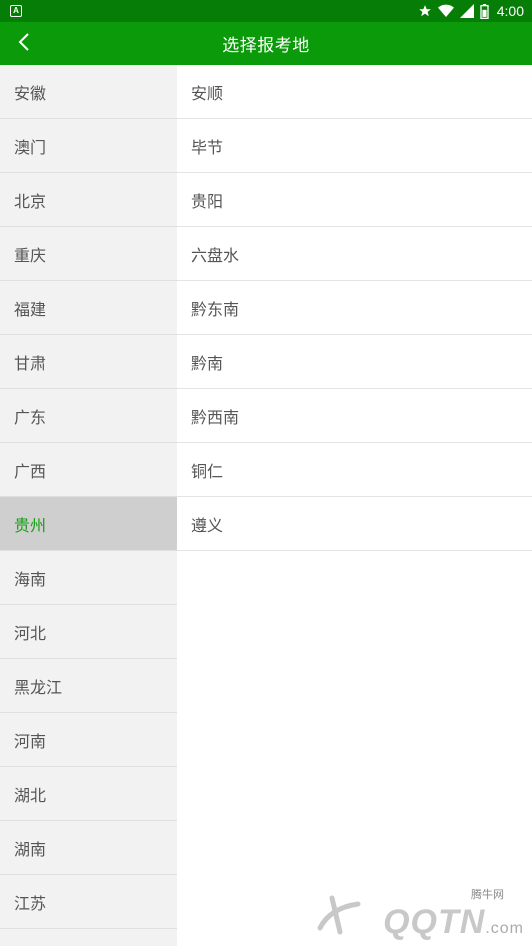  Describe the element at coordinates (354, 416) in the screenshot. I see `city-item: 黔西南` at that location.